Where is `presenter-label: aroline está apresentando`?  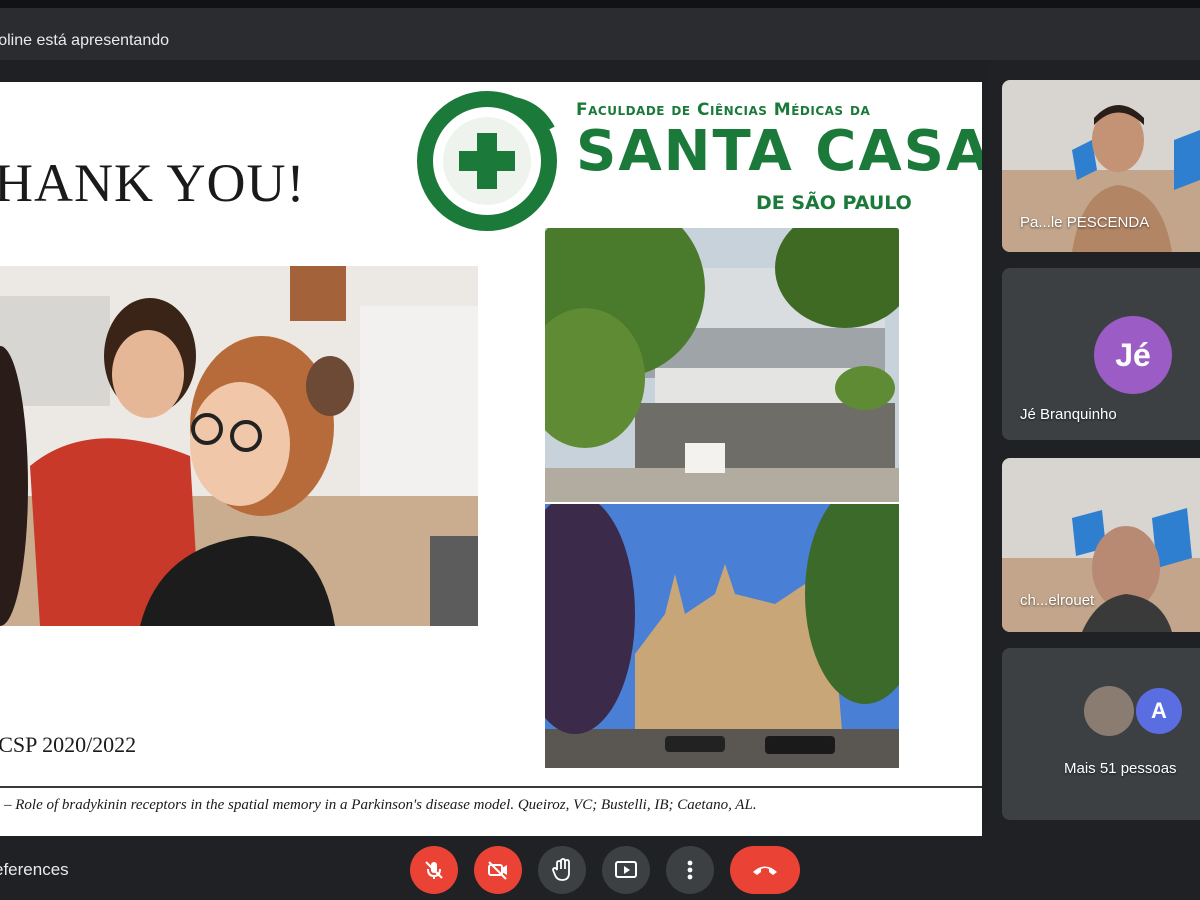
presenter-label: aroline está apresentando is located at coordinates (85, 40).